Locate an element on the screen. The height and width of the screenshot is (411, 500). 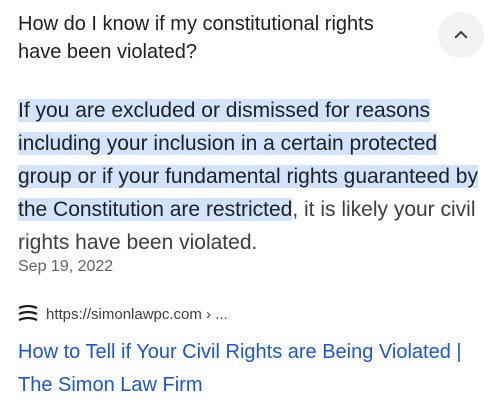
simon-law-favicon-icon is located at coordinates (28, 313).